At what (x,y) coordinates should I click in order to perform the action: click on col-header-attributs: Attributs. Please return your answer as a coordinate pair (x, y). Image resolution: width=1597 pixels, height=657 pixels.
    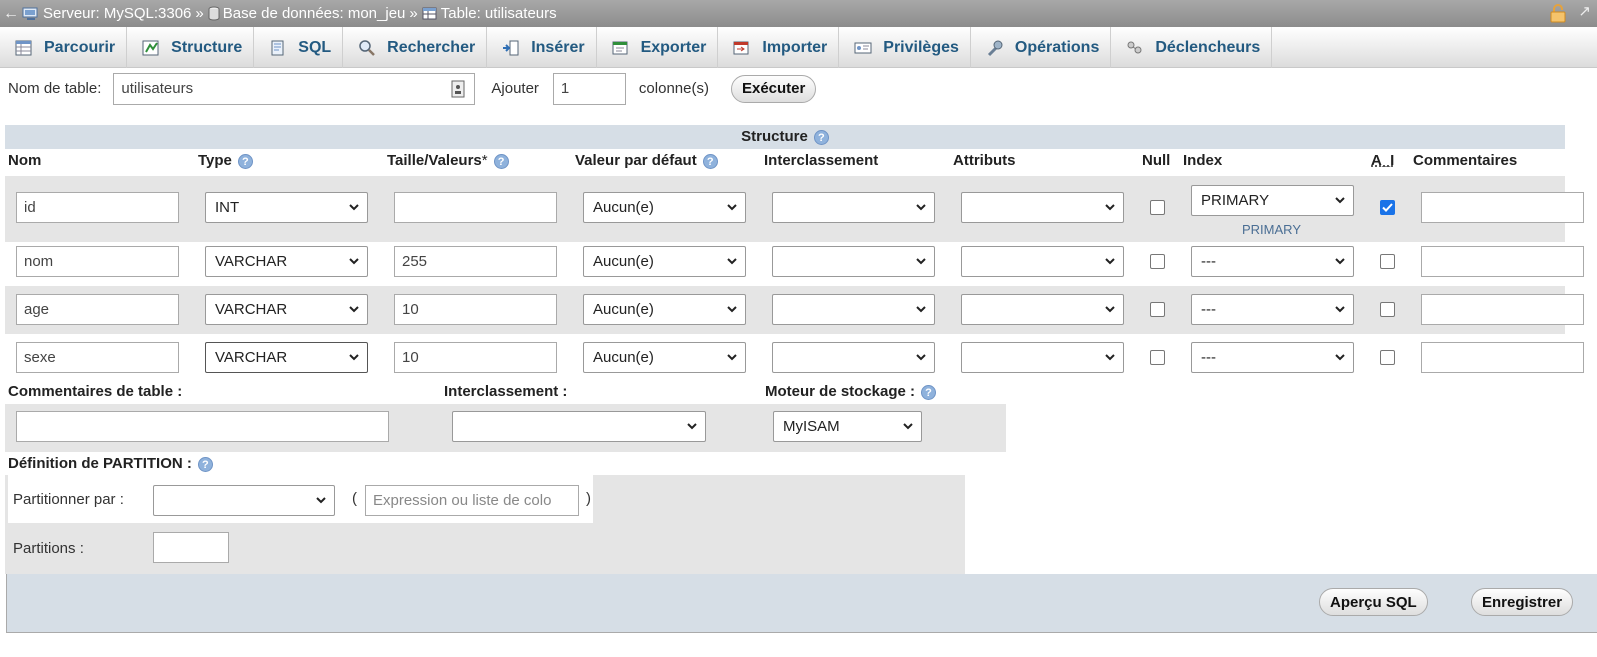
    Looking at the image, I should click on (984, 160).